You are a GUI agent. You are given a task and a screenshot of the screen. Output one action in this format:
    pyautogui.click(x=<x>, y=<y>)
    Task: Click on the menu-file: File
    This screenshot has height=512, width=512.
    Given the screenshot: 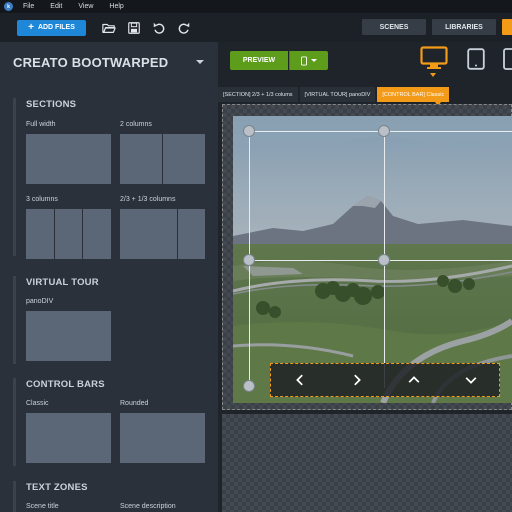 What is the action you would take?
    pyautogui.click(x=28, y=6)
    